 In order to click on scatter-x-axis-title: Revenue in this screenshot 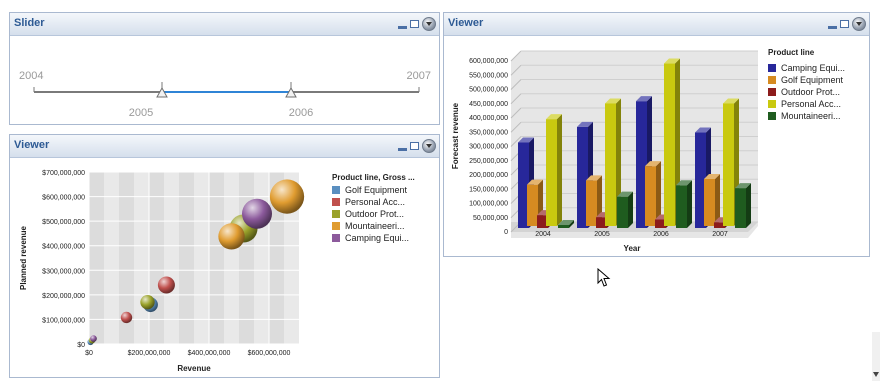, I will do `click(194, 368)`.